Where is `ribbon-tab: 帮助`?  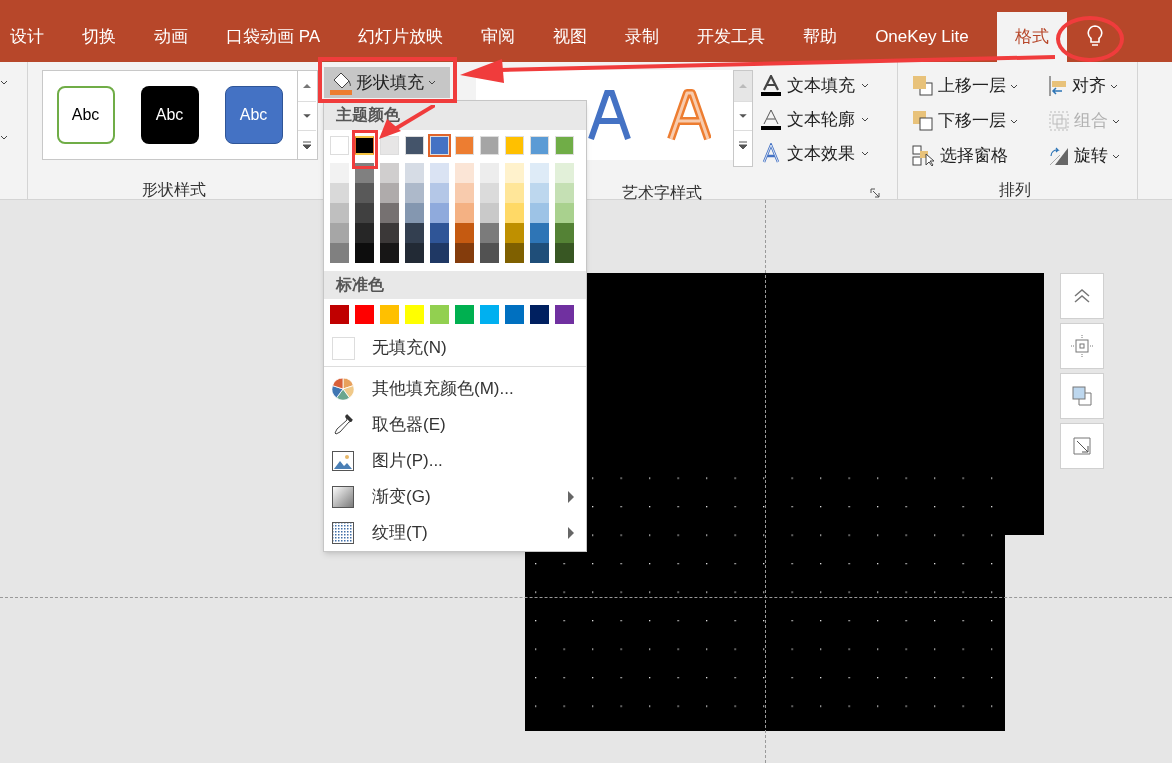
ribbon-tab: 帮助 is located at coordinates (820, 37).